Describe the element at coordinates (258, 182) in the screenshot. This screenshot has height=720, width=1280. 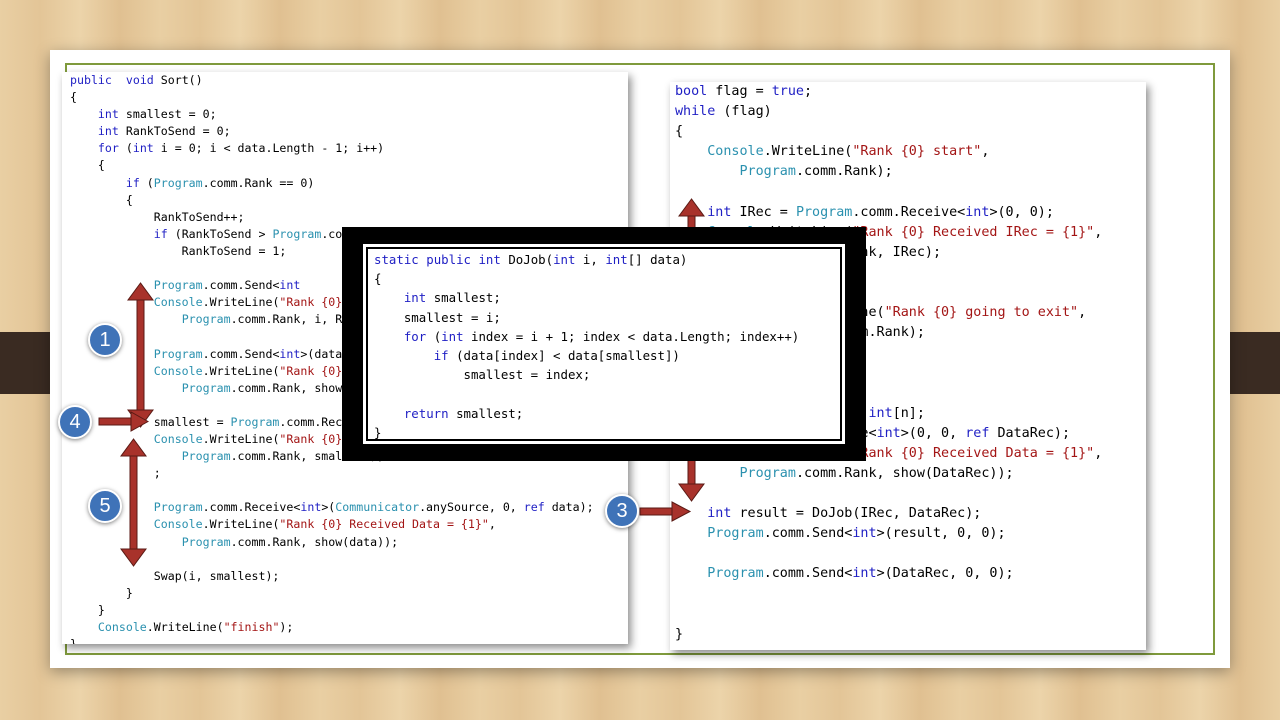
I see `code-token: .comm.Rank == 0)` at that location.